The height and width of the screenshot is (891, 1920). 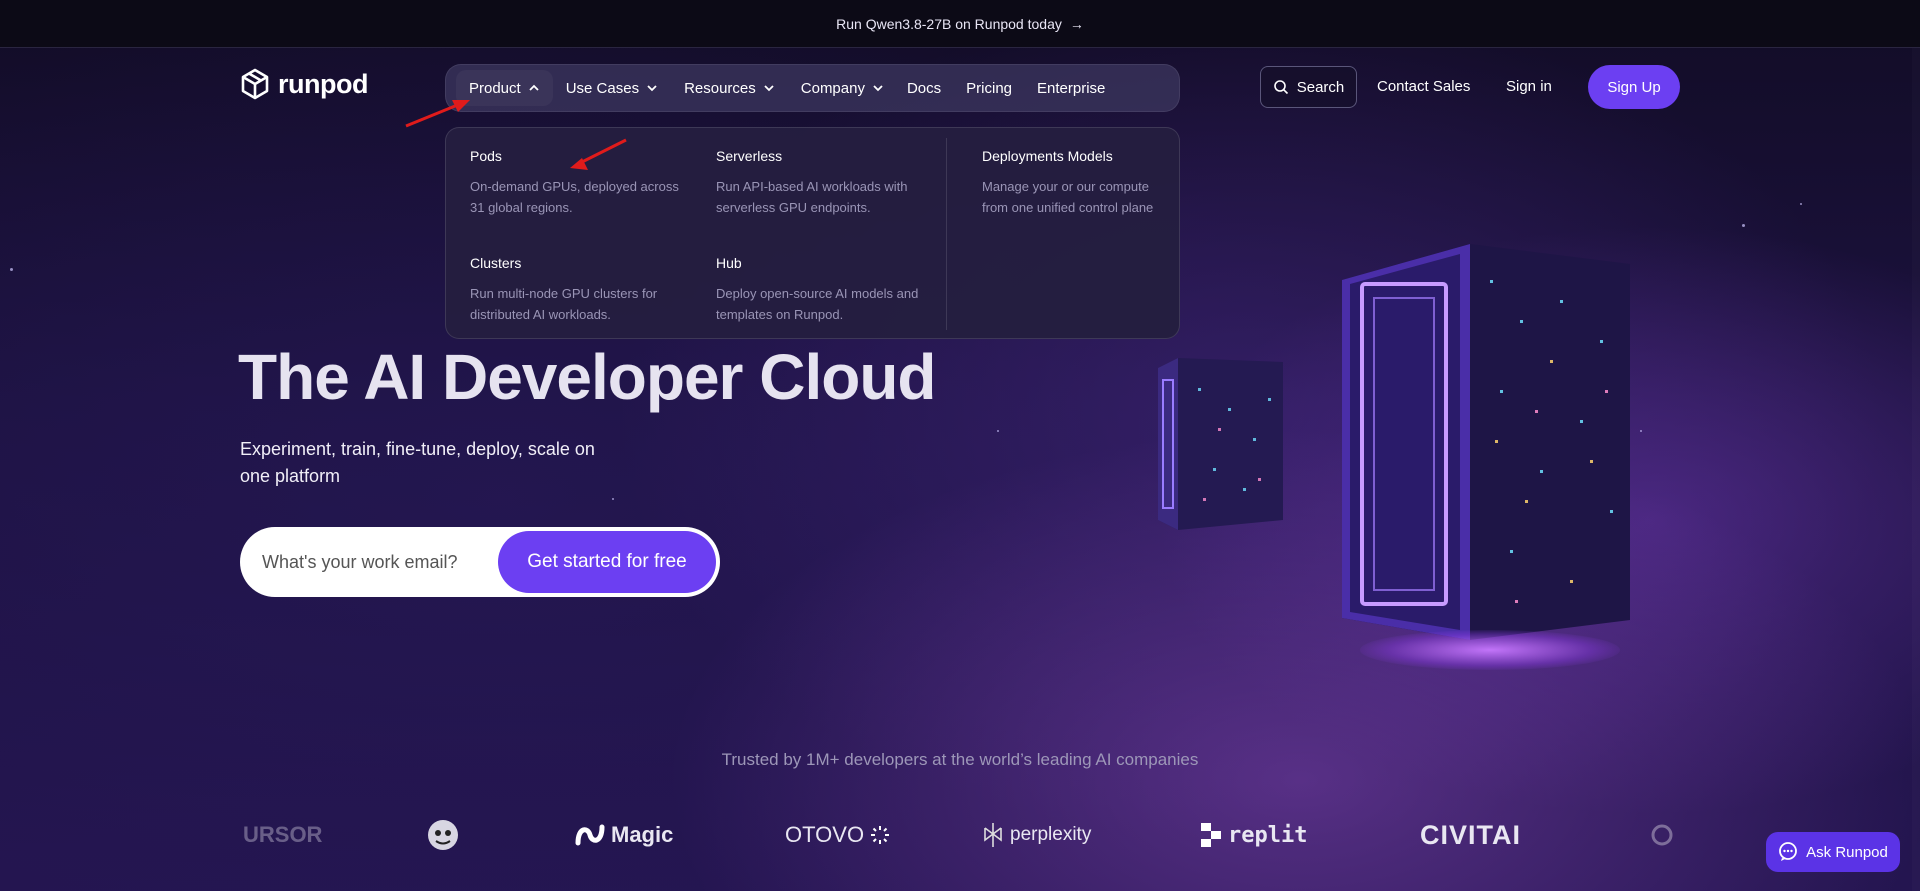 I want to click on mascot-logo, so click(x=443, y=835).